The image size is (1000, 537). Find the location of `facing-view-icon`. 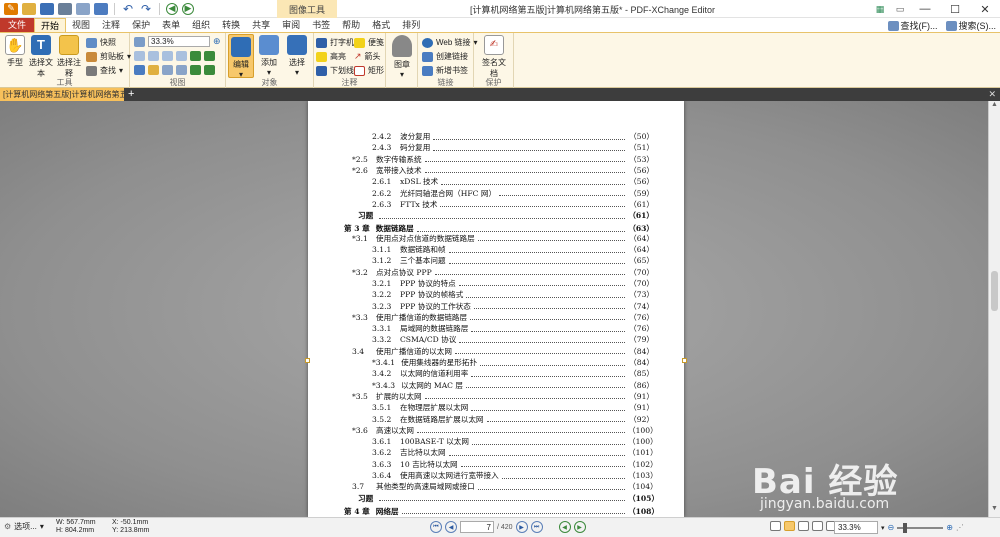

facing-view-icon is located at coordinates (803, 526).